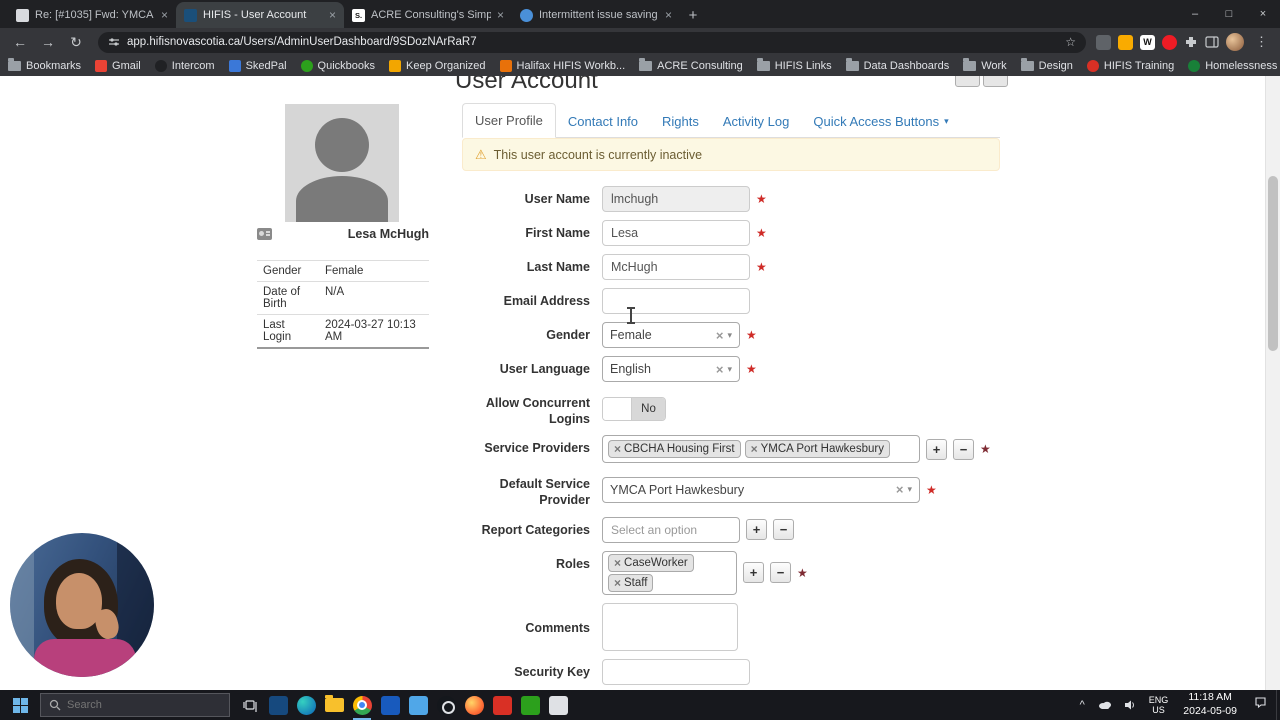  Describe the element at coordinates (1229, 14) in the screenshot. I see `window-maximize-button: □` at that location.